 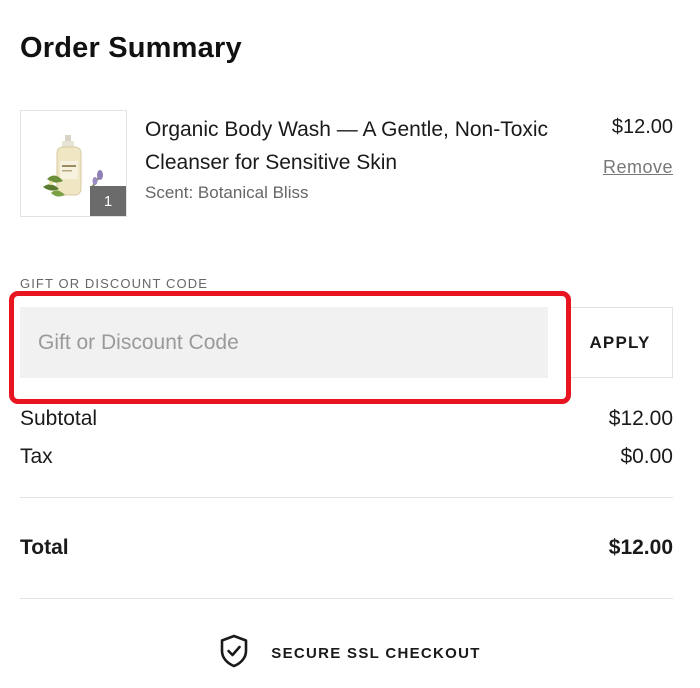 I want to click on product-price: $12.00, so click(x=642, y=127).